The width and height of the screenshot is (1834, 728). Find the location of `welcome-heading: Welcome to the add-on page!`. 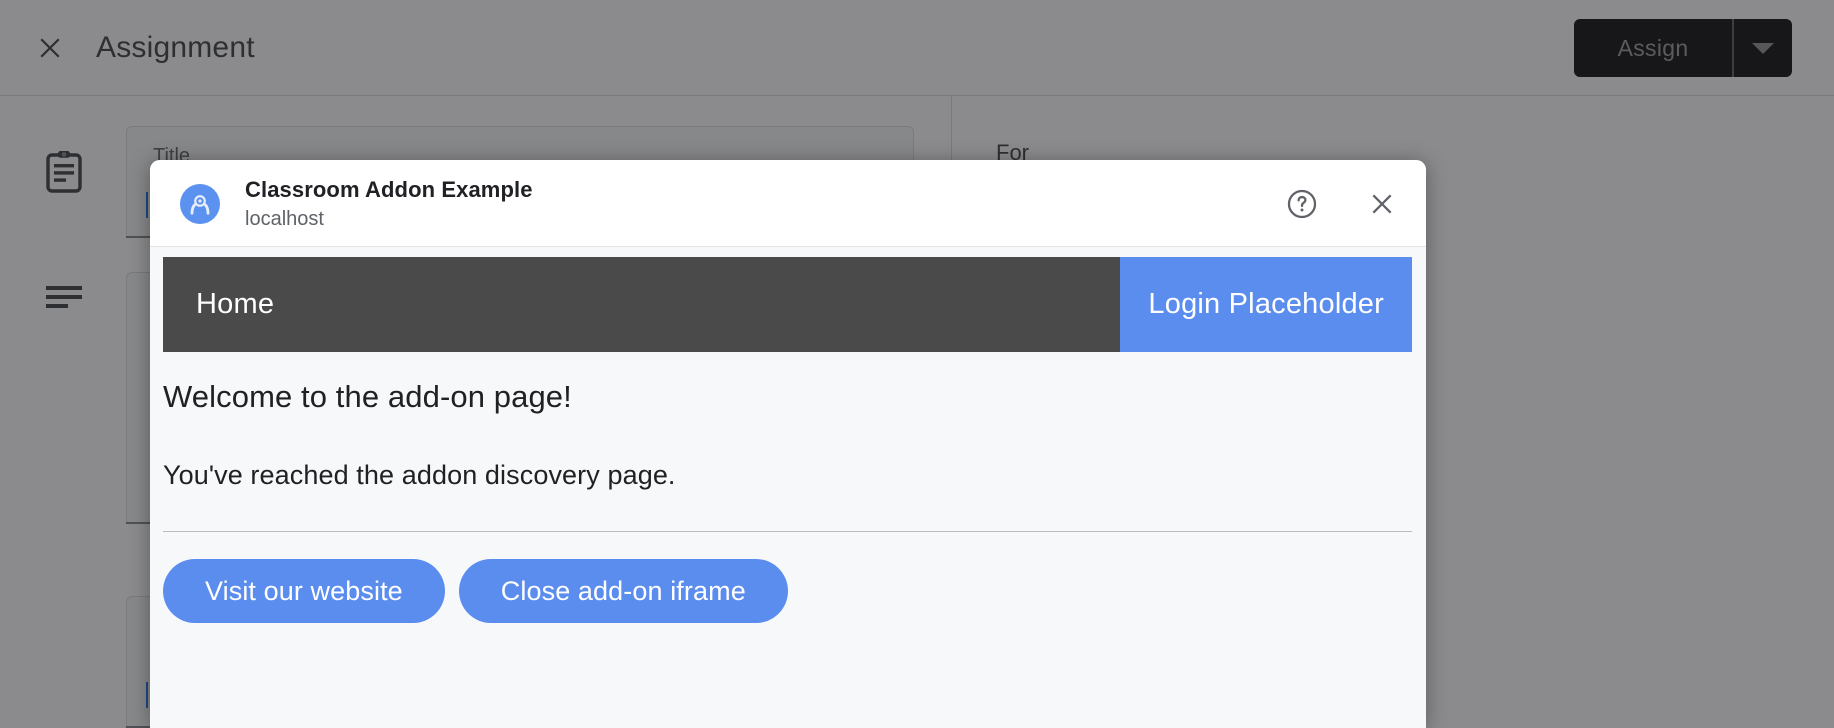

welcome-heading: Welcome to the add-on page! is located at coordinates (367, 396).